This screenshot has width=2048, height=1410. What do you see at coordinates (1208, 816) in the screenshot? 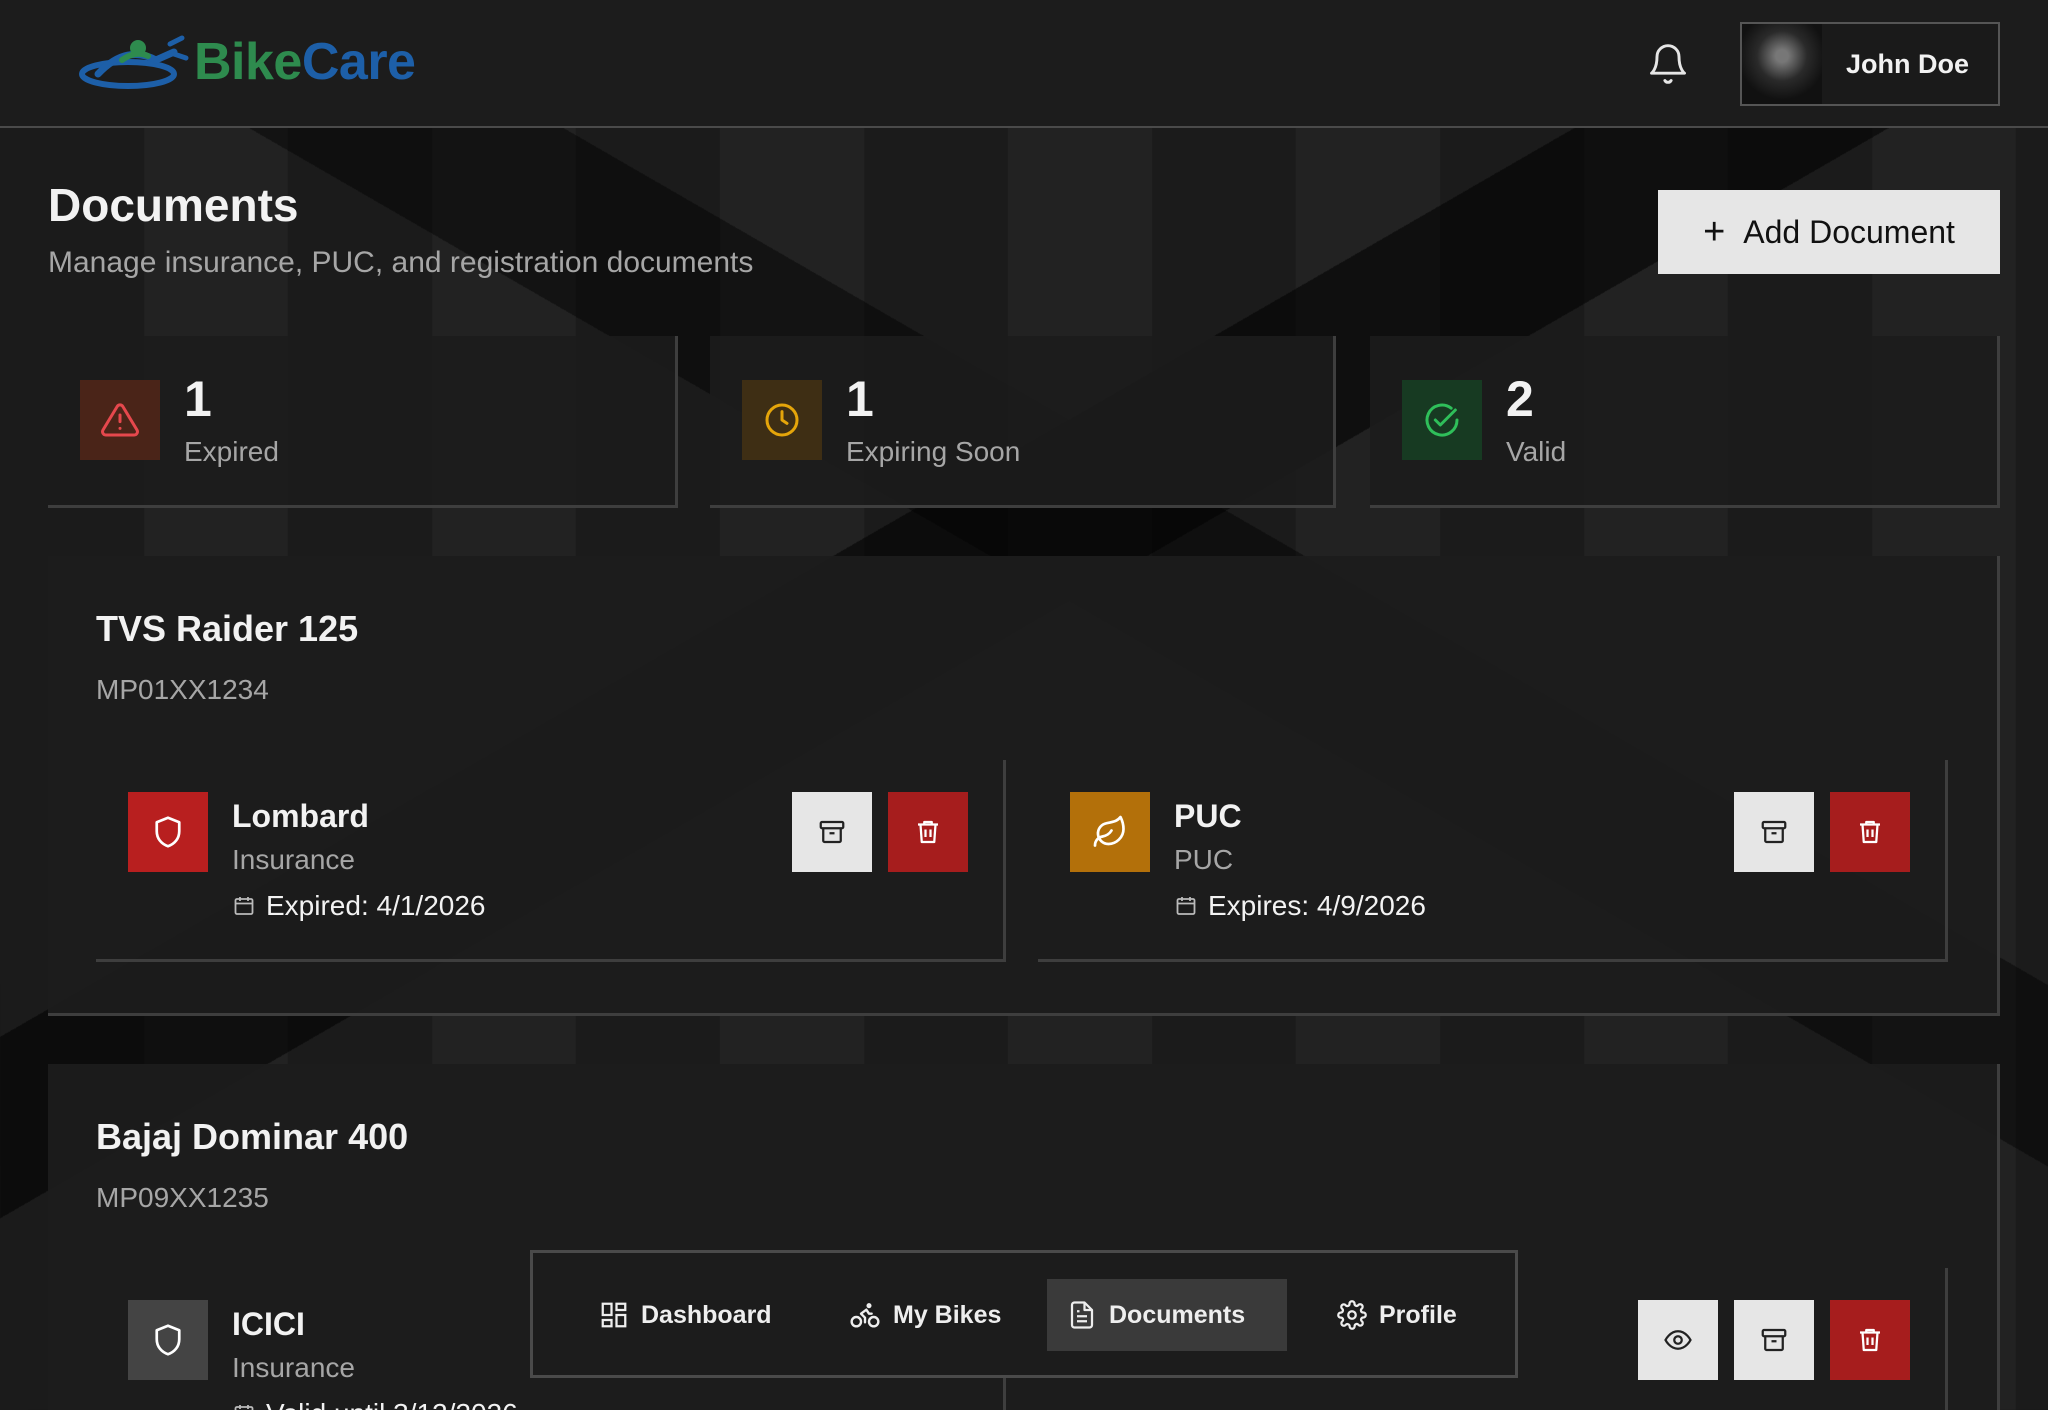
I see `document-name: PUC` at bounding box center [1208, 816].